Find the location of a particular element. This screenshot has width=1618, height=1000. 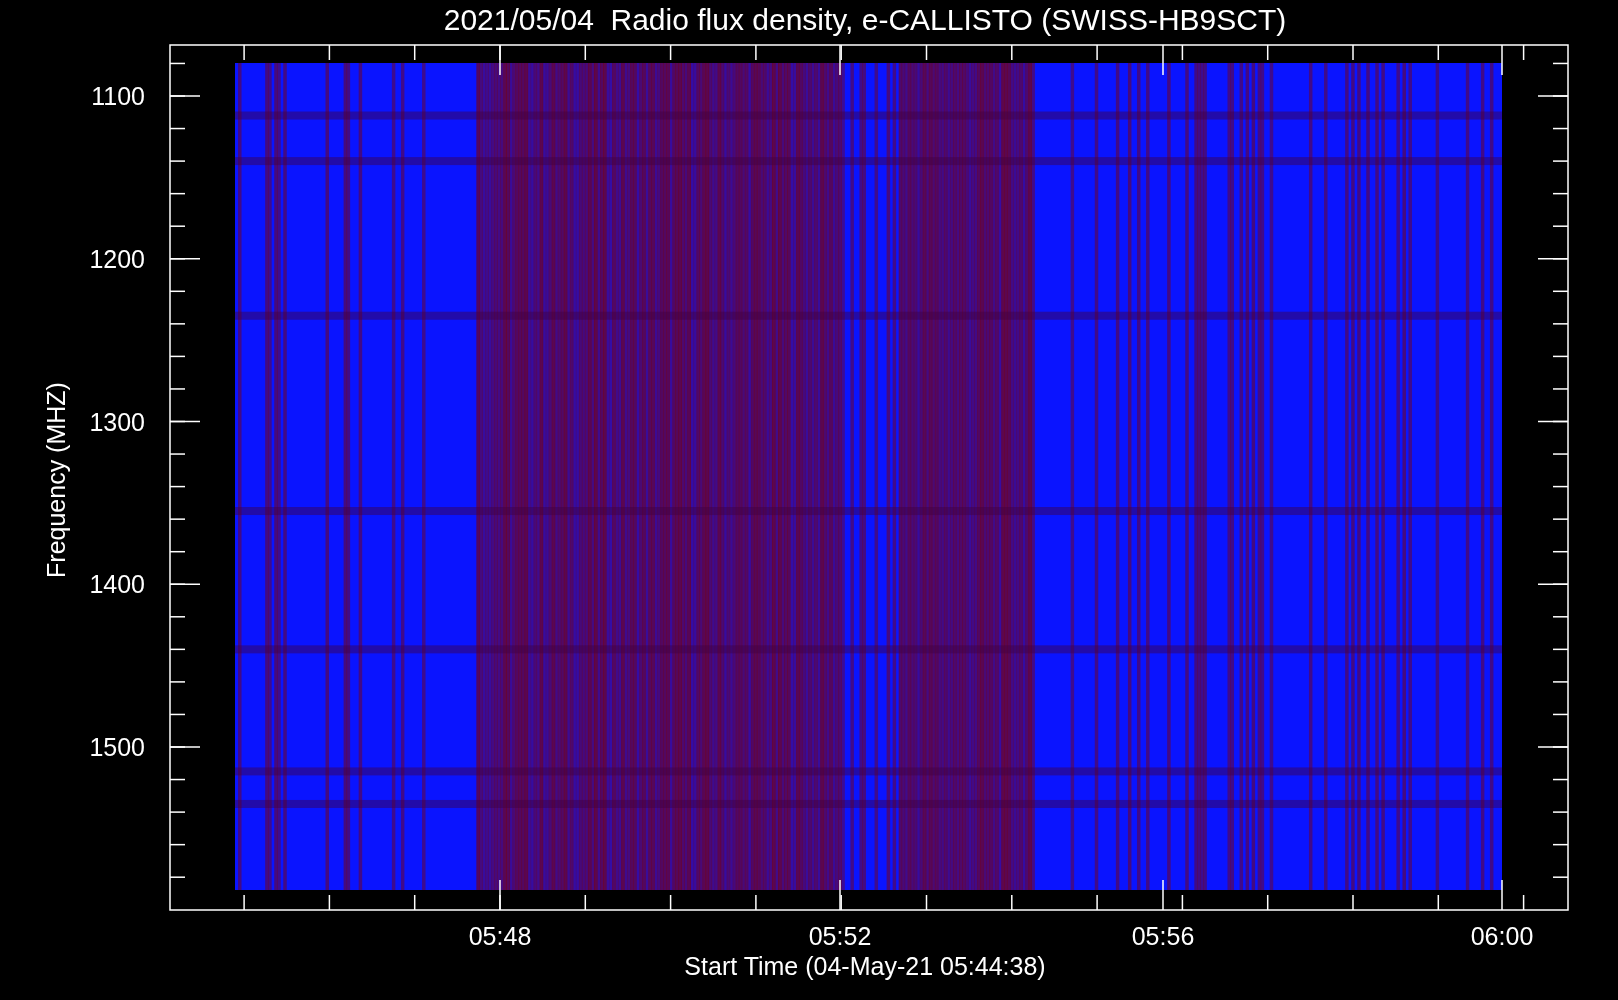

tick-label: 1400 is located at coordinates (117, 584).